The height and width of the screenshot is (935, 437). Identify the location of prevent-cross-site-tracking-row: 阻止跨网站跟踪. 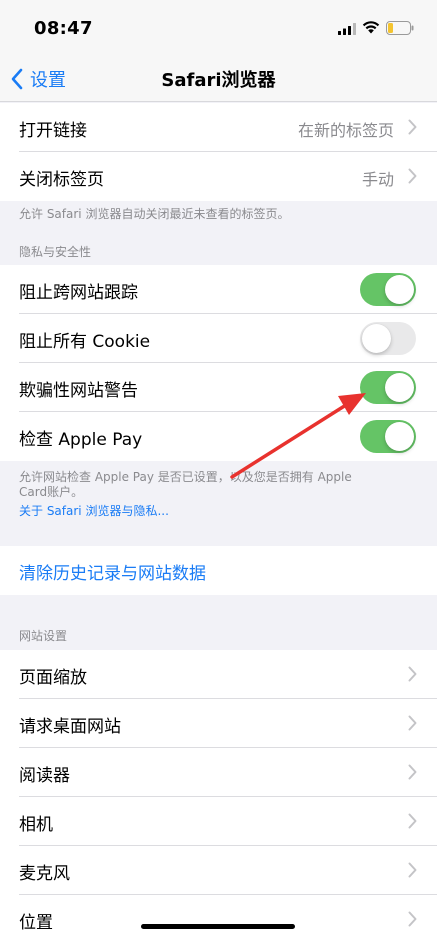
(218, 289).